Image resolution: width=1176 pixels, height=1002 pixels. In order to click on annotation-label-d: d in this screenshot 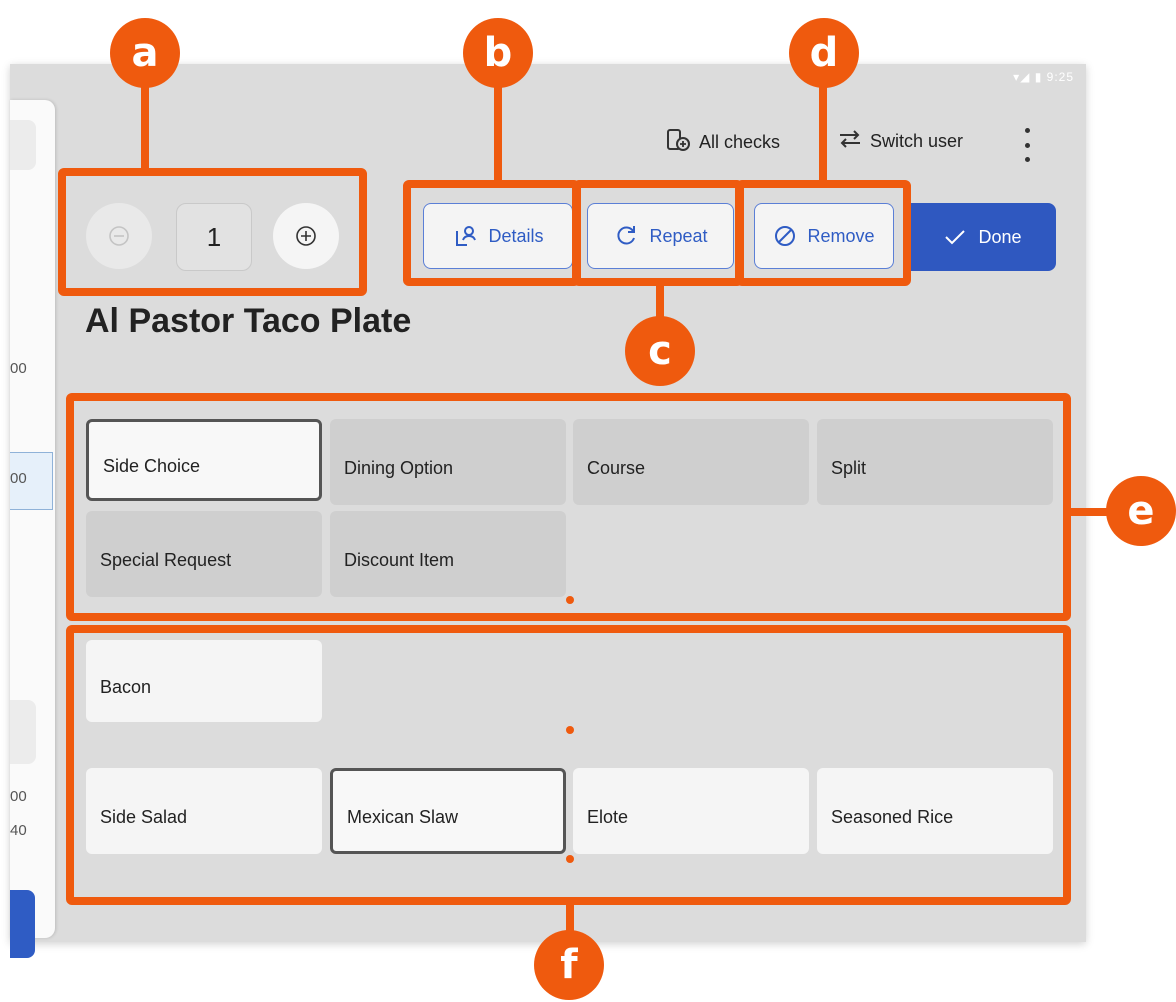, I will do `click(824, 53)`.